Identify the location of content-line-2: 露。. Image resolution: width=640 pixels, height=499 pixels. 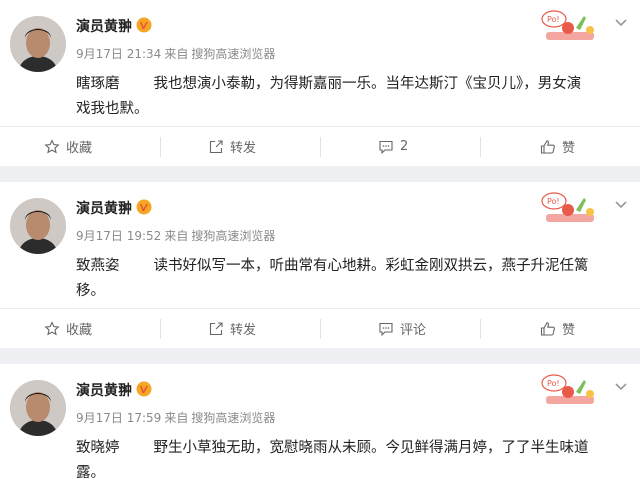
(90, 473).